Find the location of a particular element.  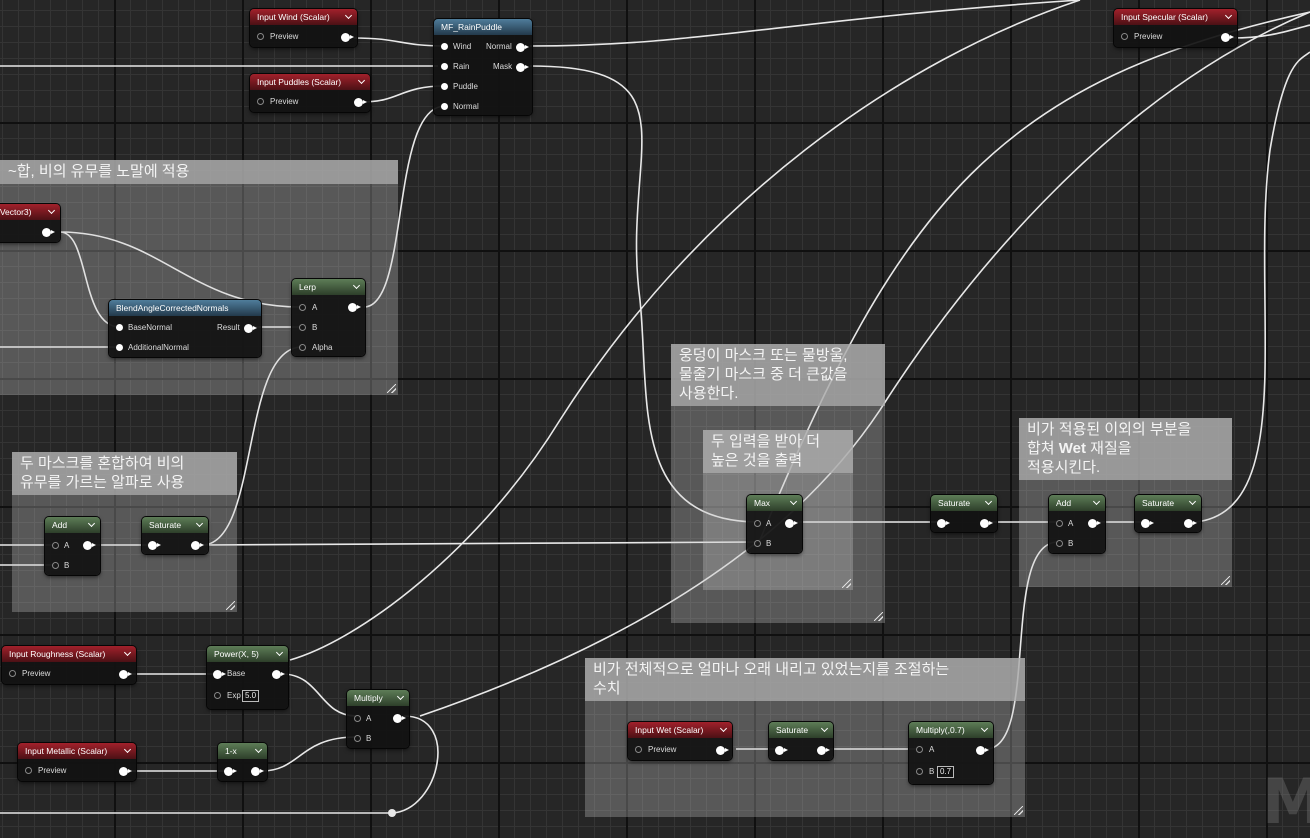

node-header: Multiply(,0.7) is located at coordinates (951, 730).